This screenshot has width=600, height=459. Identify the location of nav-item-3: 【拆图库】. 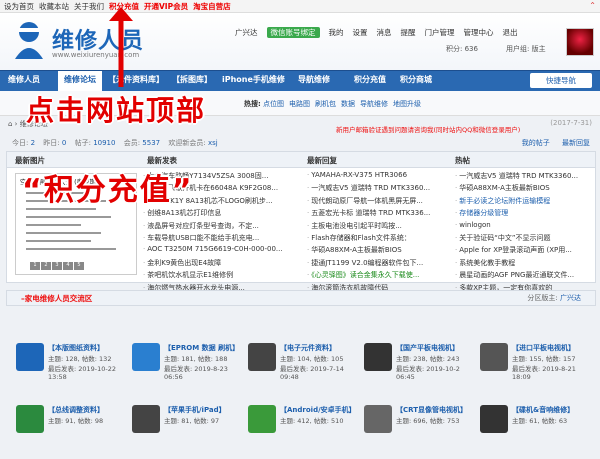
(192, 79).